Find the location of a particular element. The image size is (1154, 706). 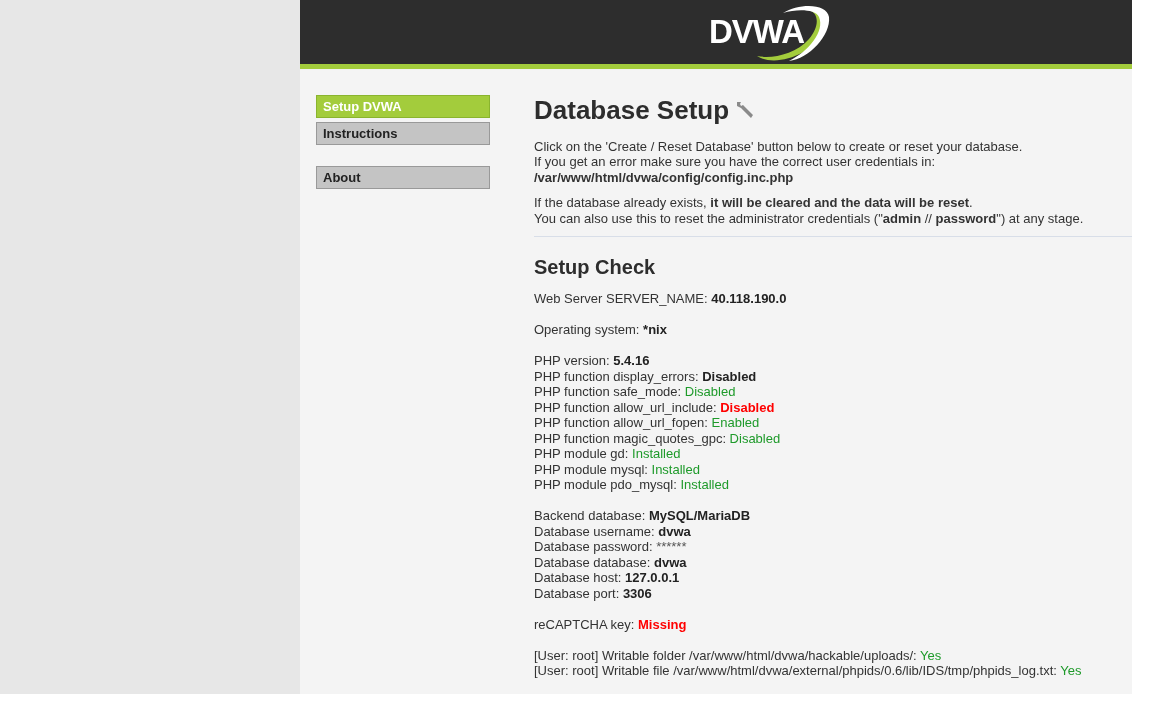

menu-item: Instructions is located at coordinates (403, 133).